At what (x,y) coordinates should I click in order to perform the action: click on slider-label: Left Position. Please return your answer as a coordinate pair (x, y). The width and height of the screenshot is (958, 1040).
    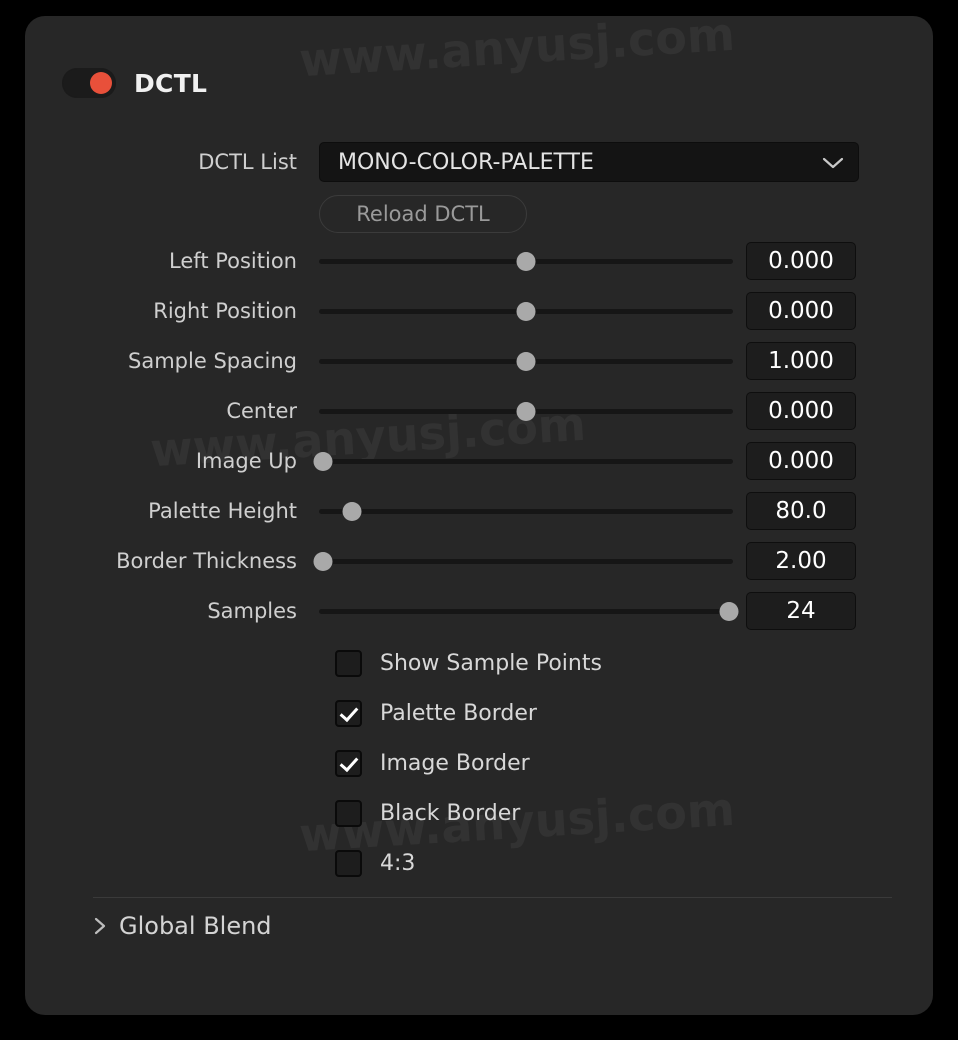
    Looking at the image, I should click on (233, 261).